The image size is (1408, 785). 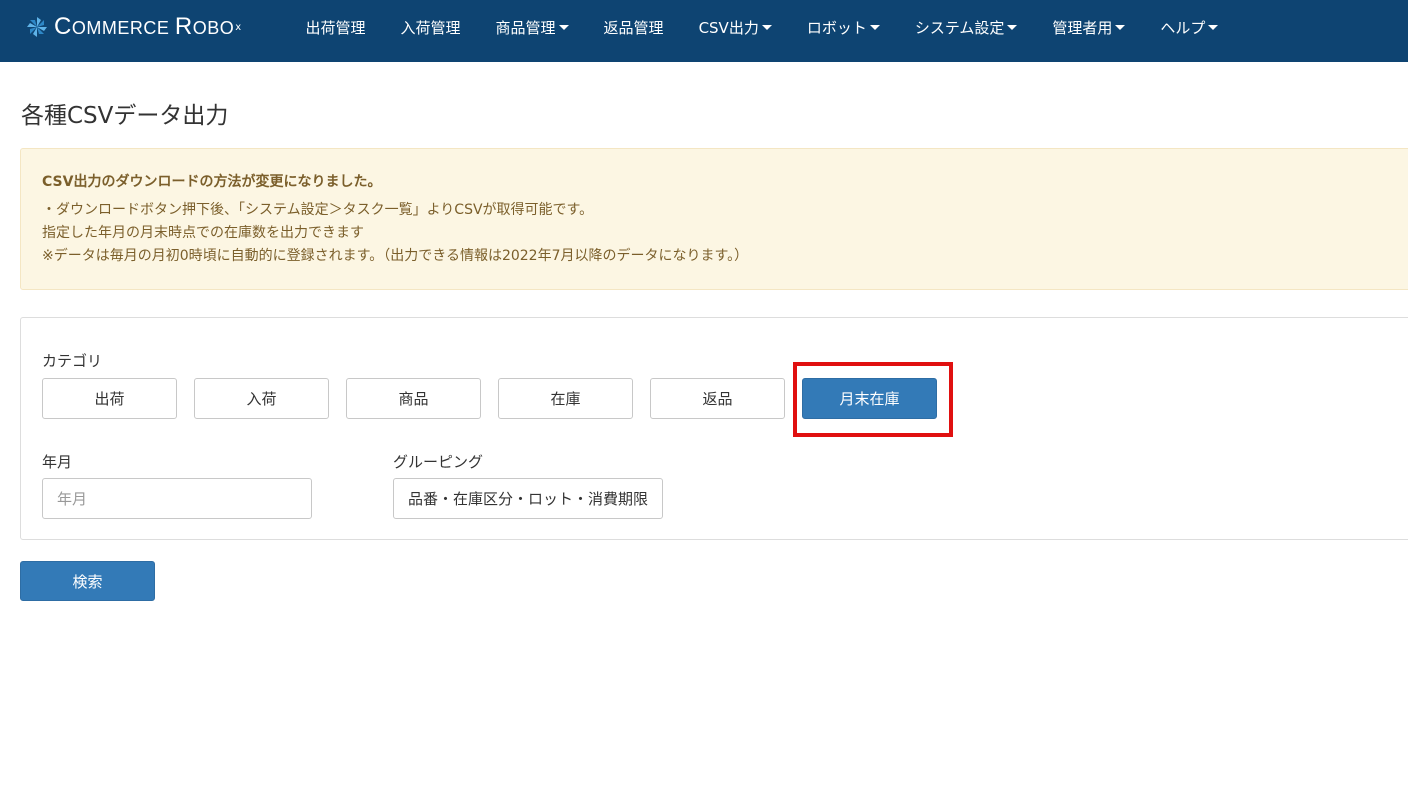 I want to click on search-button: 検索, so click(x=87, y=581).